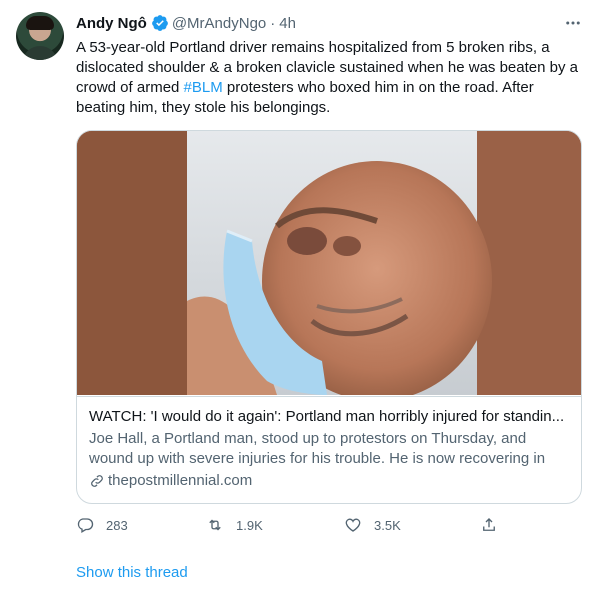 This screenshot has height=594, width=598. What do you see at coordinates (85, 525) in the screenshot?
I see `reply-icon` at bounding box center [85, 525].